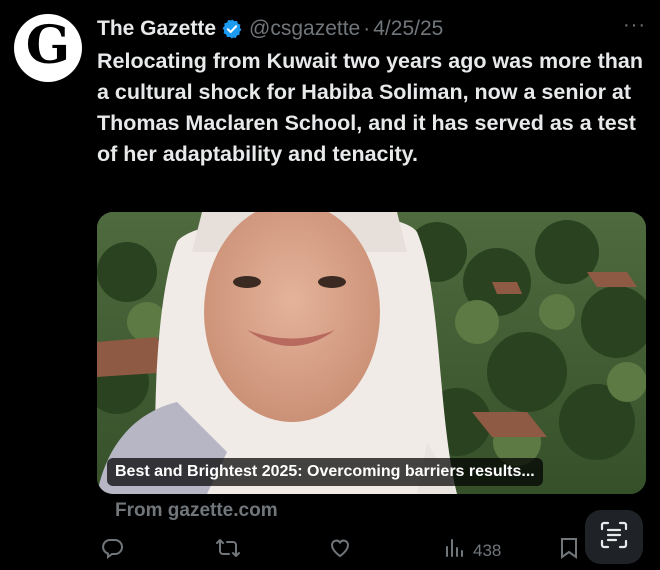 The height and width of the screenshot is (570, 660). I want to click on repost-icon, so click(228, 550).